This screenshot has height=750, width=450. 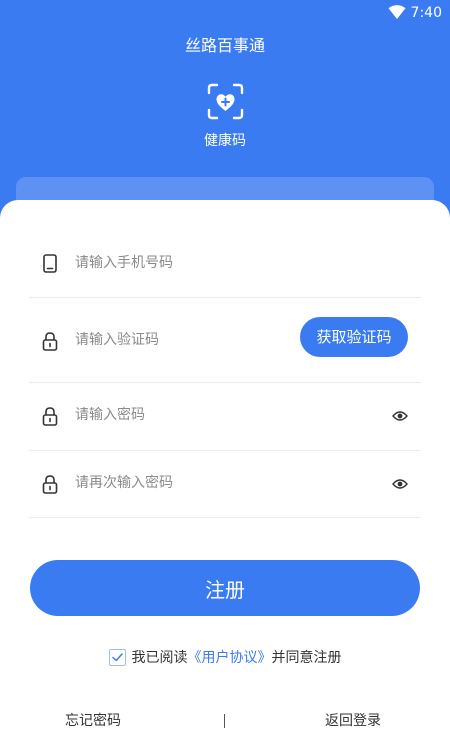 I want to click on check-icon, so click(x=117, y=656).